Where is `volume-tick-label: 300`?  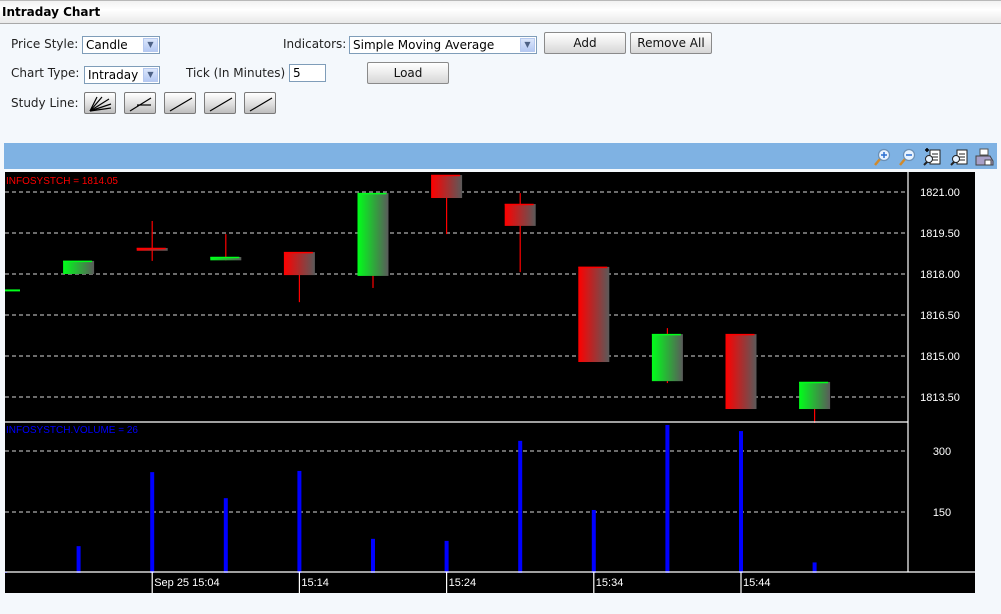 volume-tick-label: 300 is located at coordinates (942, 452).